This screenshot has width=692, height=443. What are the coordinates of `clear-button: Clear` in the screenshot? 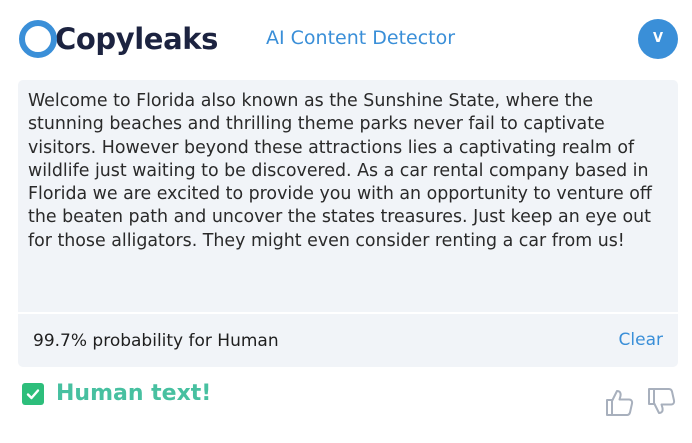 It's located at (641, 340).